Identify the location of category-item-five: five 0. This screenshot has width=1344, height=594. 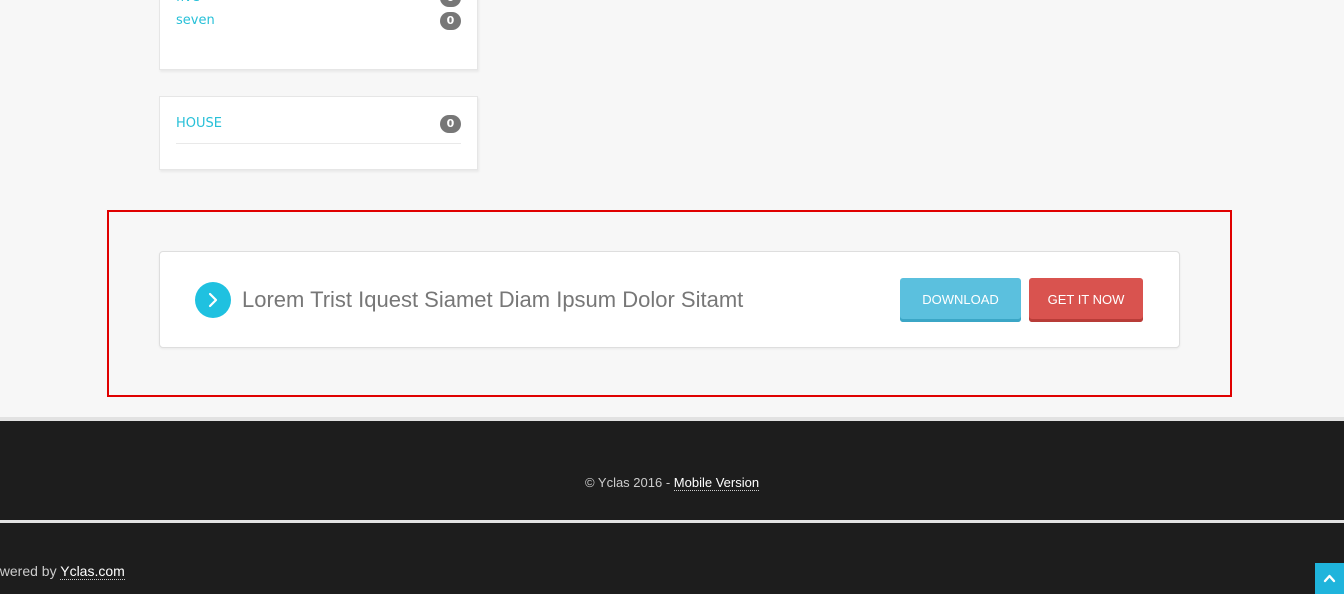
(318, 4).